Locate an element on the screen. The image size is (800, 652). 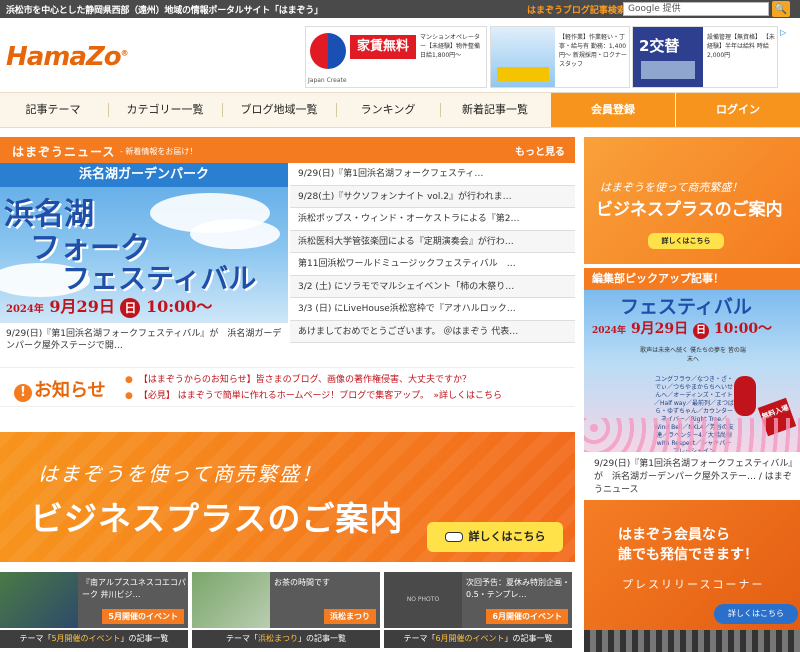
search-input: Google 提供 is located at coordinates (696, 9).